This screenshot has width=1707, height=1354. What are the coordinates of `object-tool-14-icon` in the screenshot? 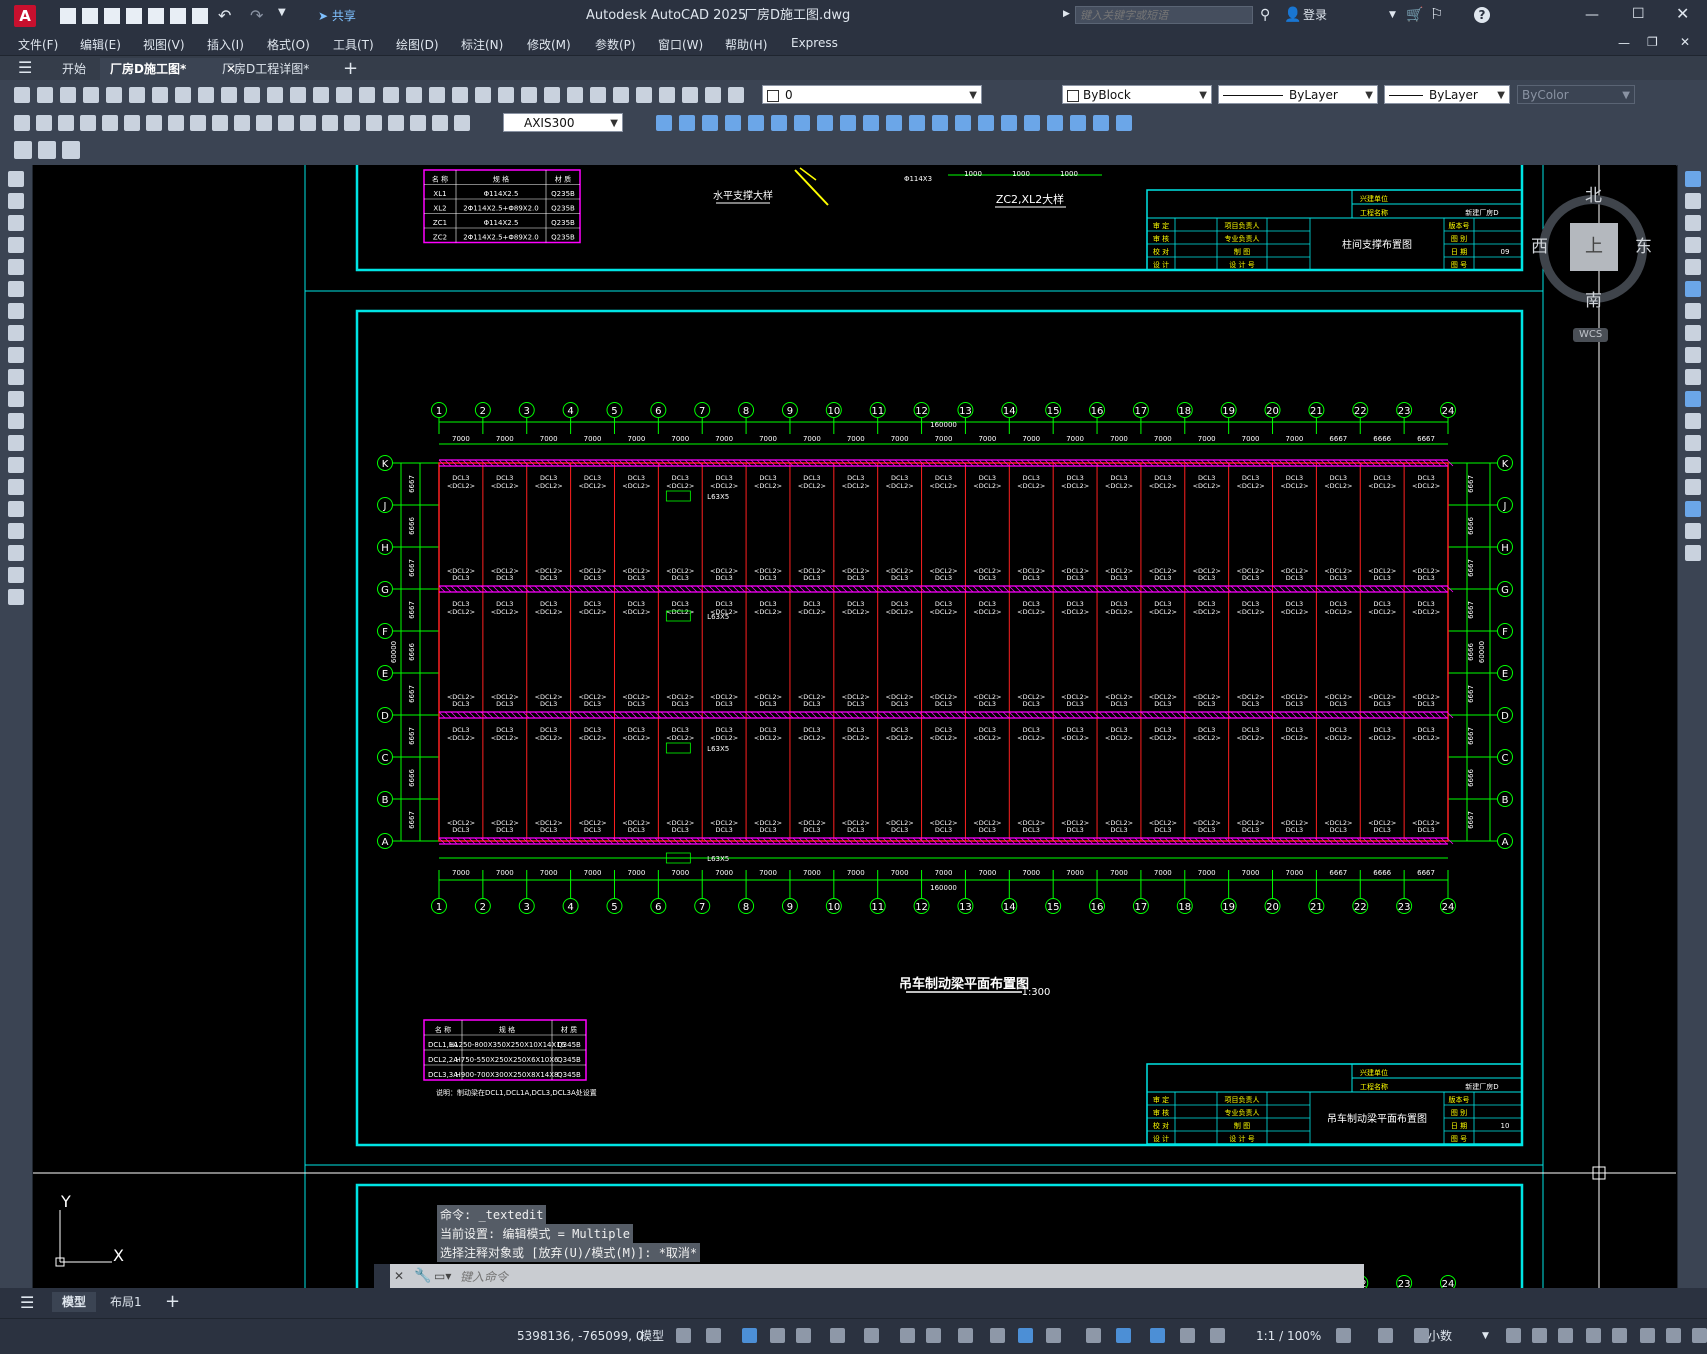 It's located at (963, 123).